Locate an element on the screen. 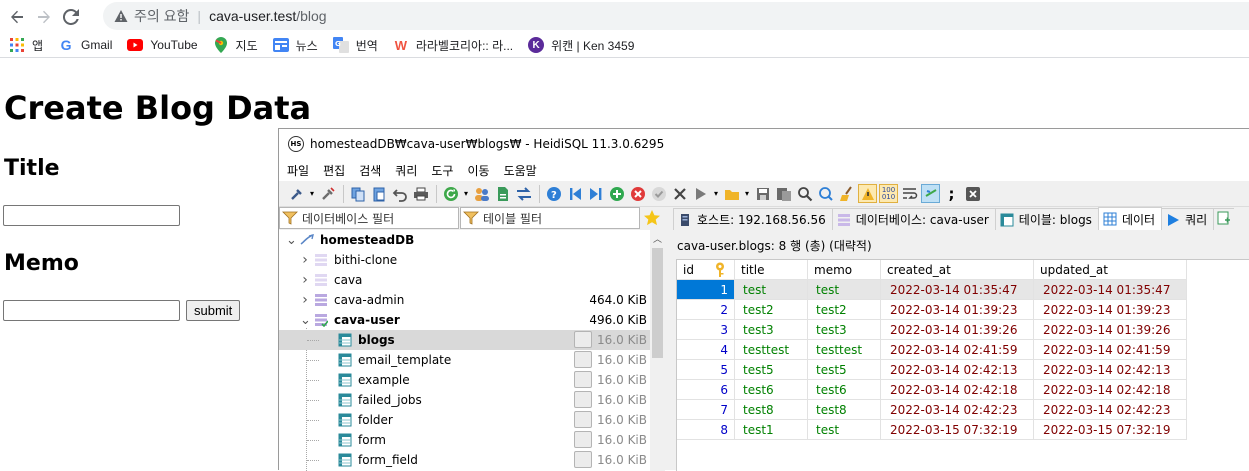  binary-icon: 100 010 is located at coordinates (888, 193).